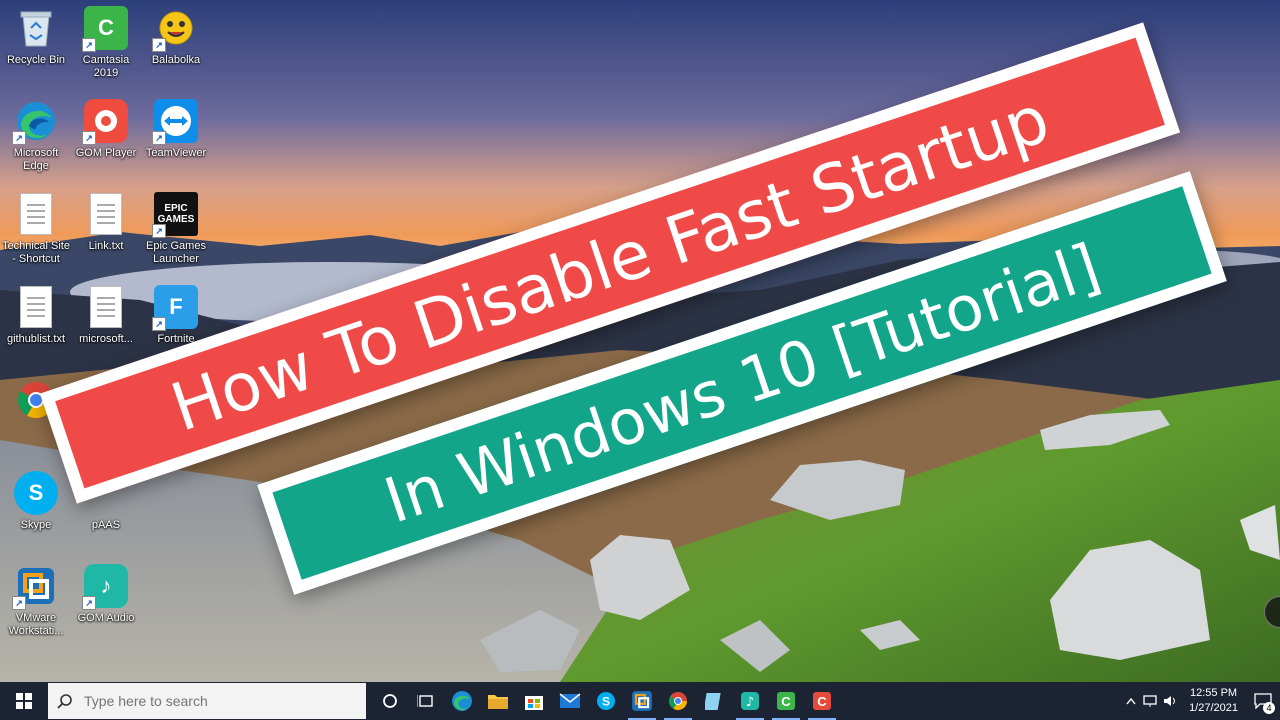 This screenshot has height=720, width=1280. I want to click on notepad-icon, so click(713, 701).